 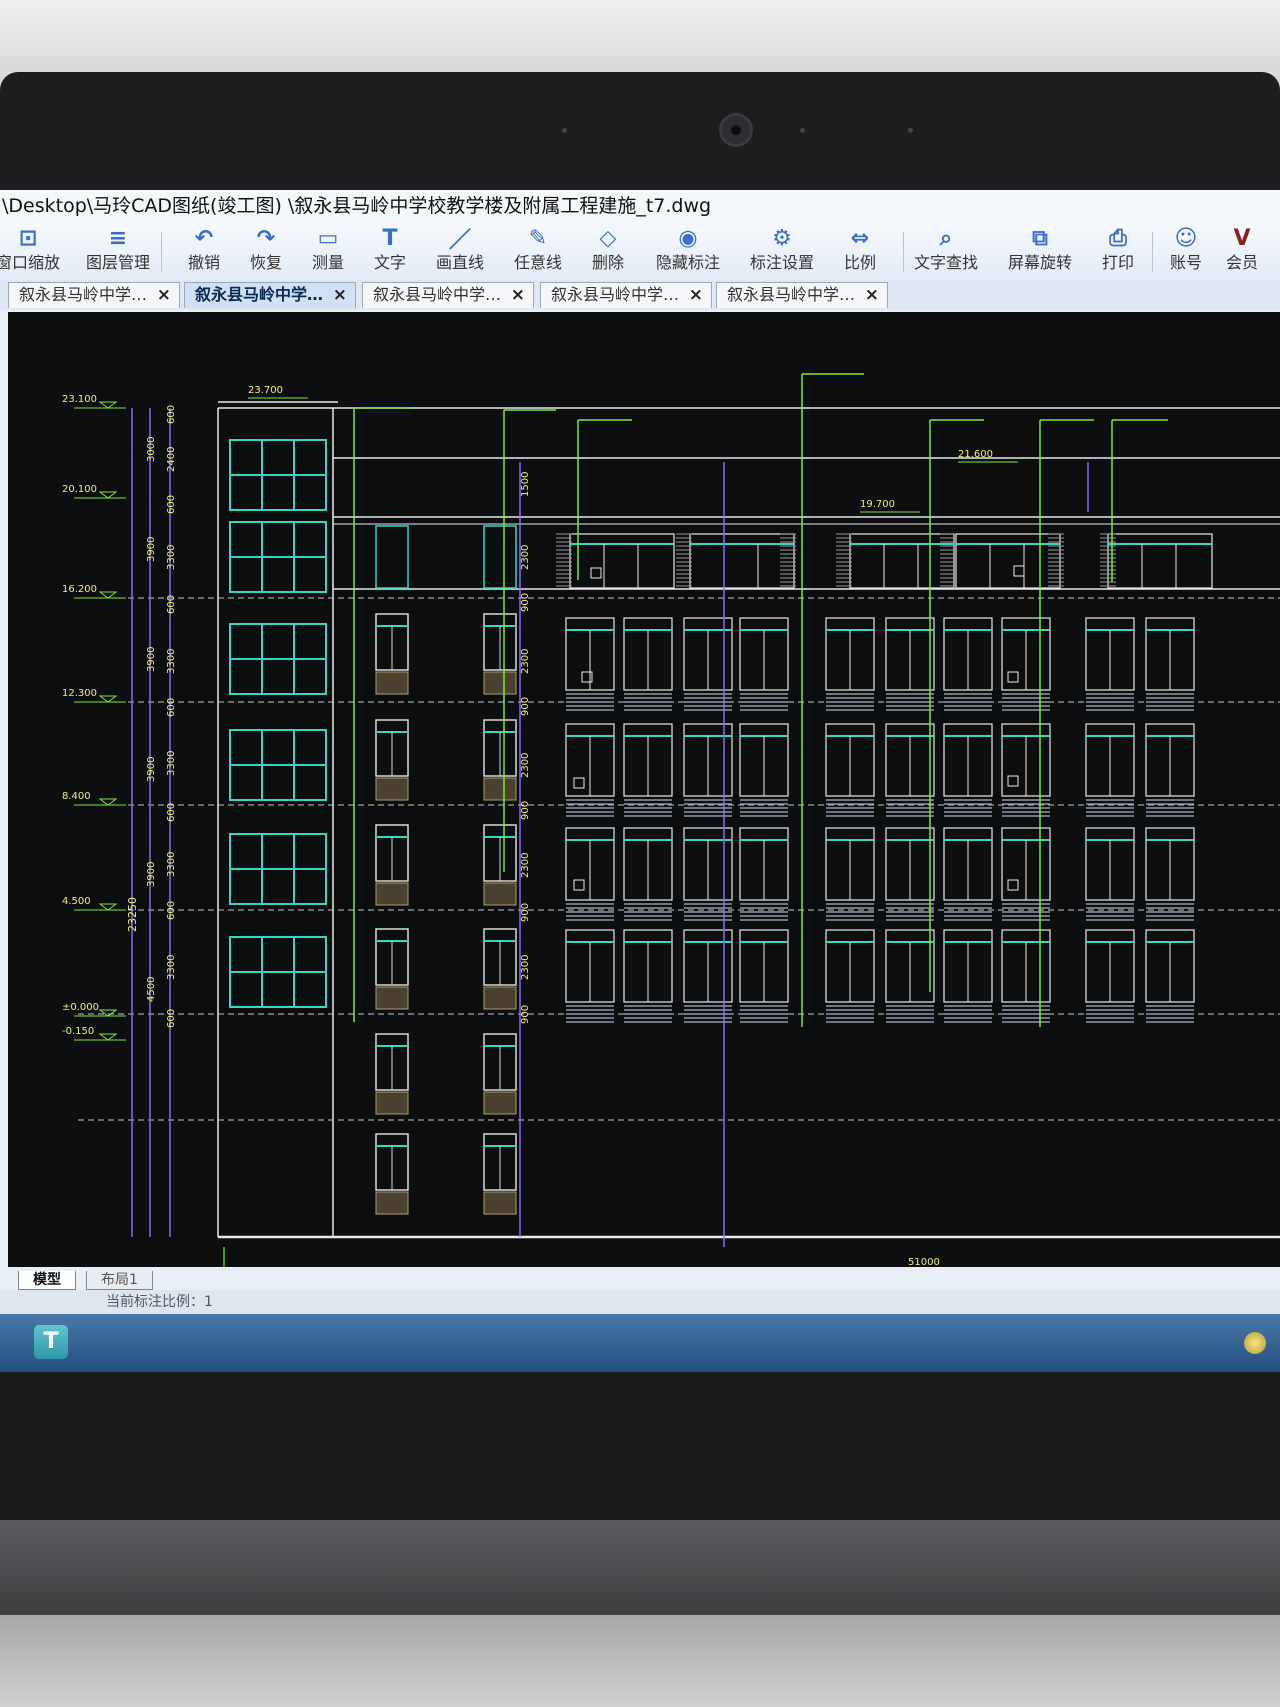 What do you see at coordinates (1117, 262) in the screenshot?
I see `toolbar-label: 打印` at bounding box center [1117, 262].